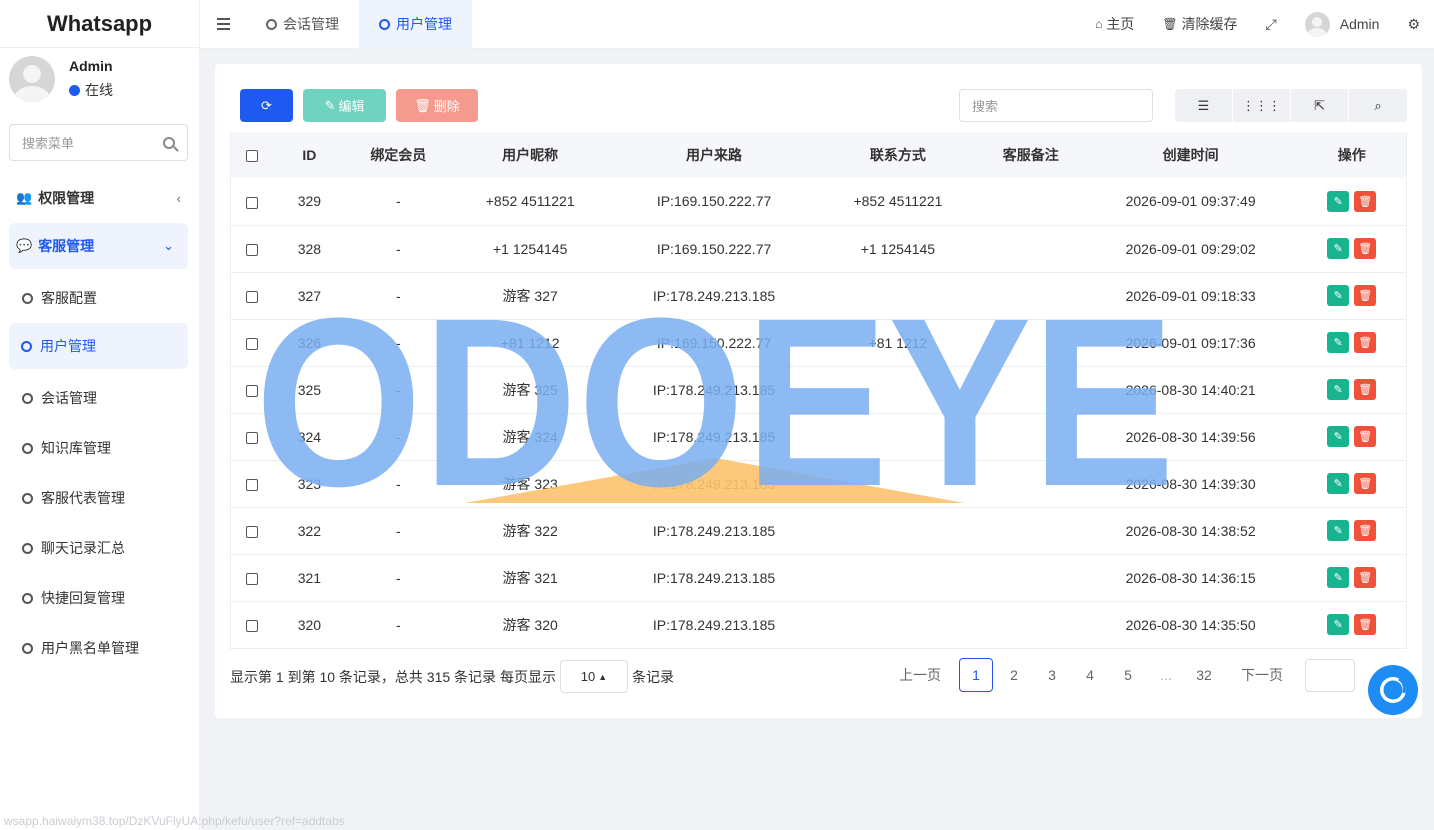 This screenshot has height=830, width=1434. What do you see at coordinates (99, 398) in the screenshot?
I see `sidebar-item-session-management: 会话管理` at bounding box center [99, 398].